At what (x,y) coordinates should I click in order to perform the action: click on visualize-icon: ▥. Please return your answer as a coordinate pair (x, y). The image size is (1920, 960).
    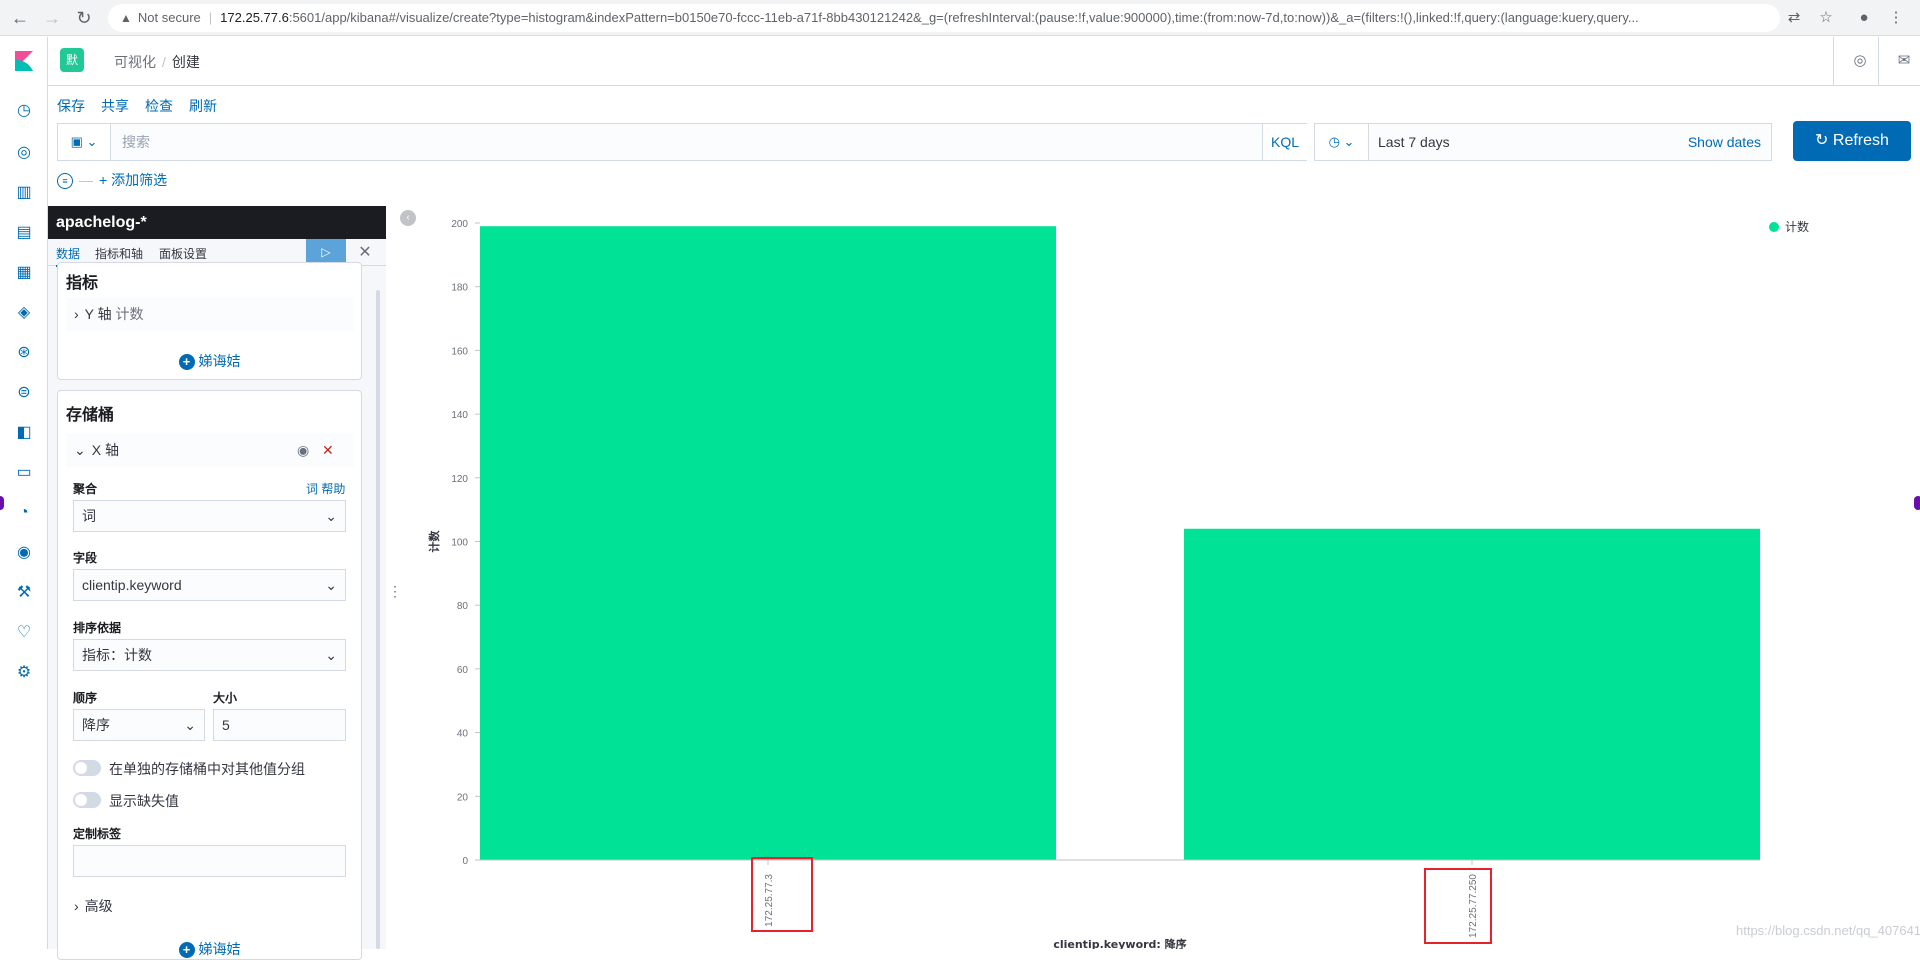
    Looking at the image, I should click on (24, 193).